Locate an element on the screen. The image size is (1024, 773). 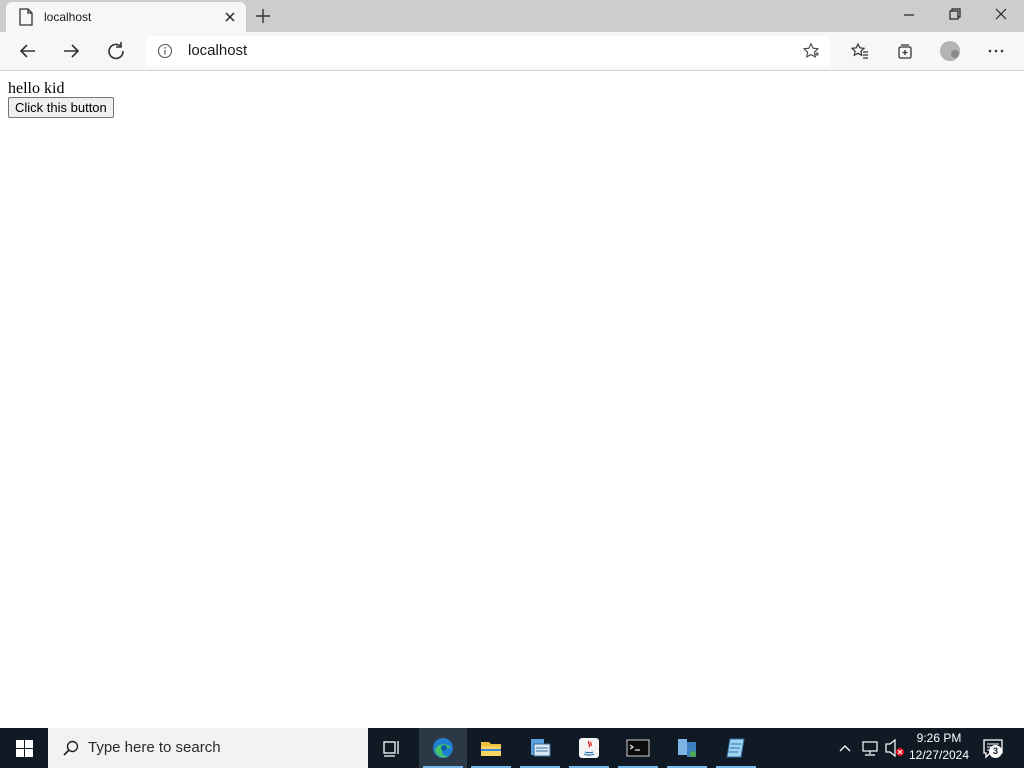
taskbar-file-explorer is located at coordinates (491, 748).